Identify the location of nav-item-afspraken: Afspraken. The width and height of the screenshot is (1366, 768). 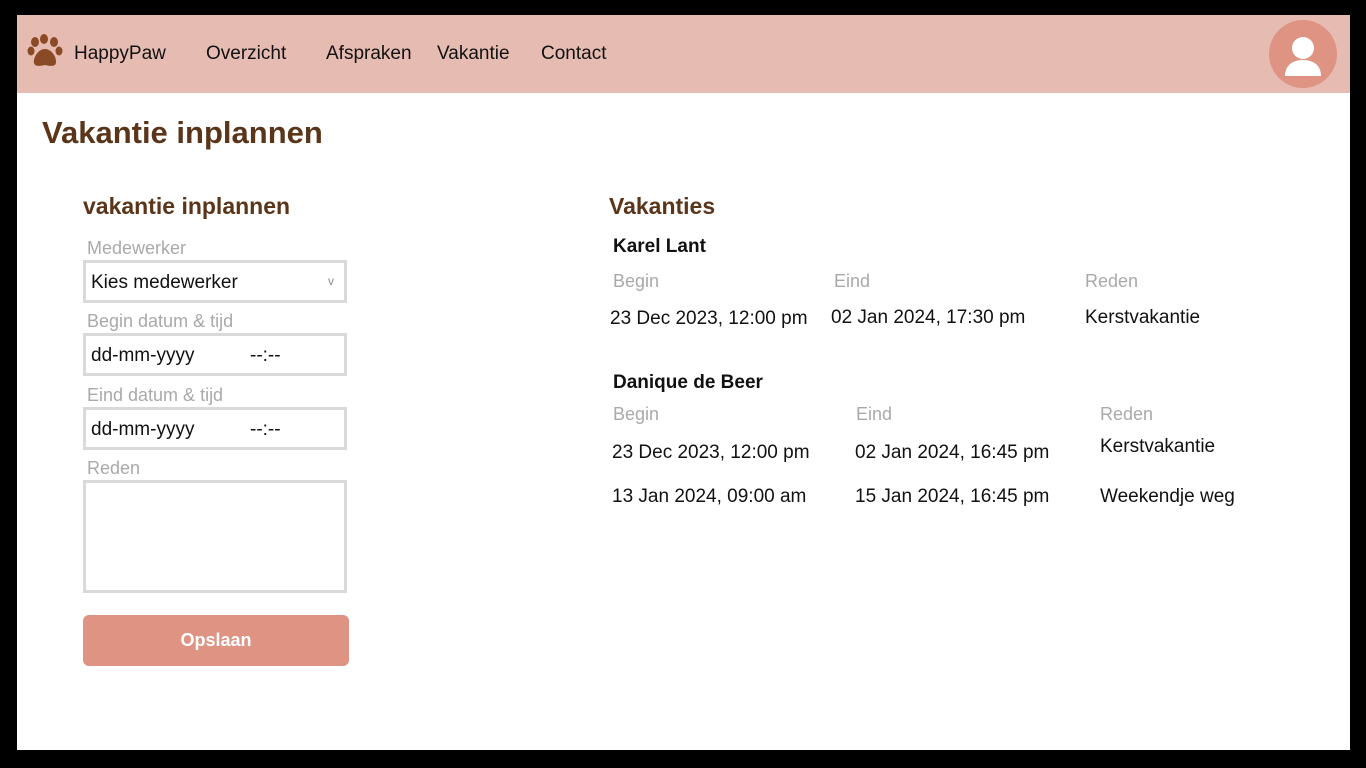
(369, 54).